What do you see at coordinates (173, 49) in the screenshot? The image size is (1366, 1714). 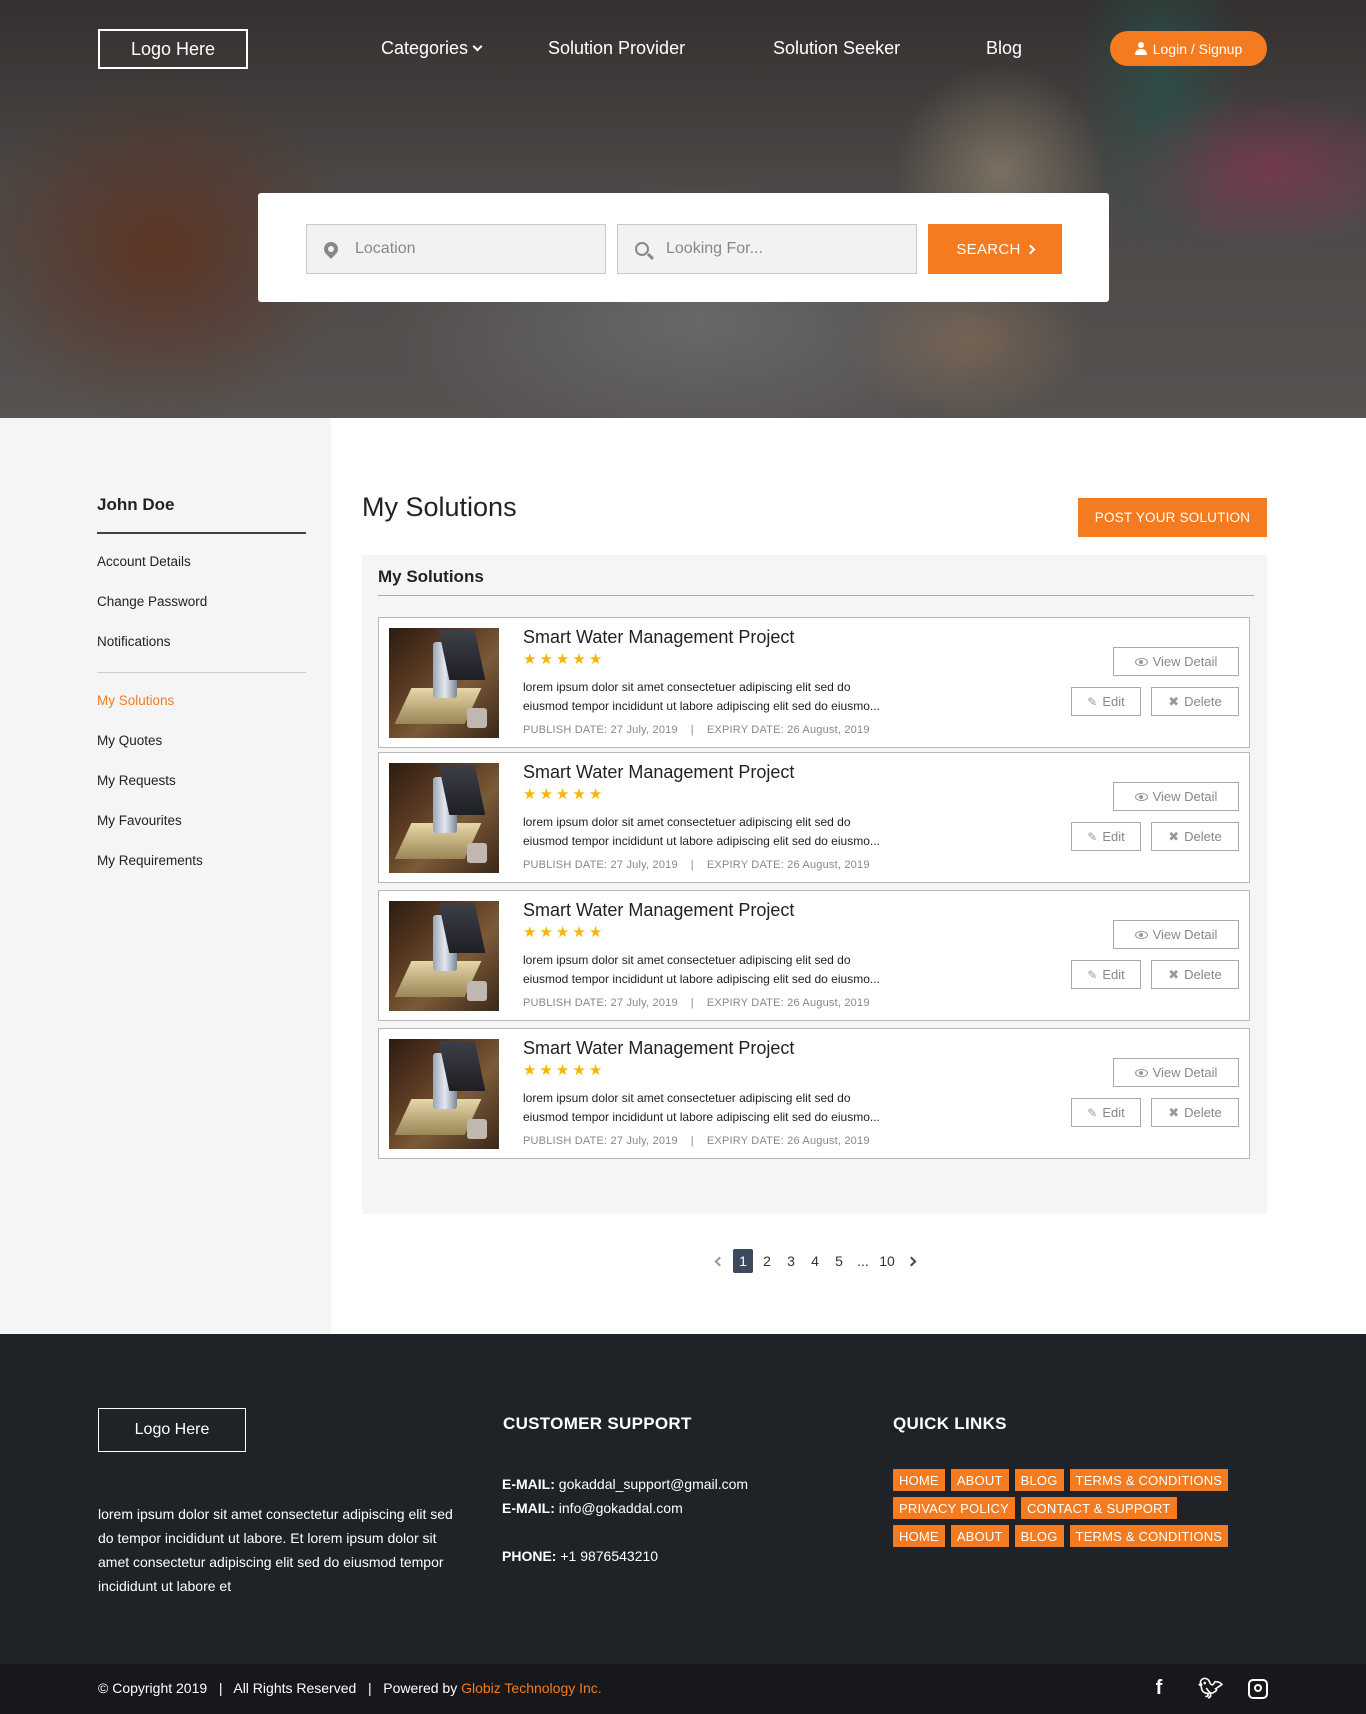 I see `header-logo: Logo Here` at bounding box center [173, 49].